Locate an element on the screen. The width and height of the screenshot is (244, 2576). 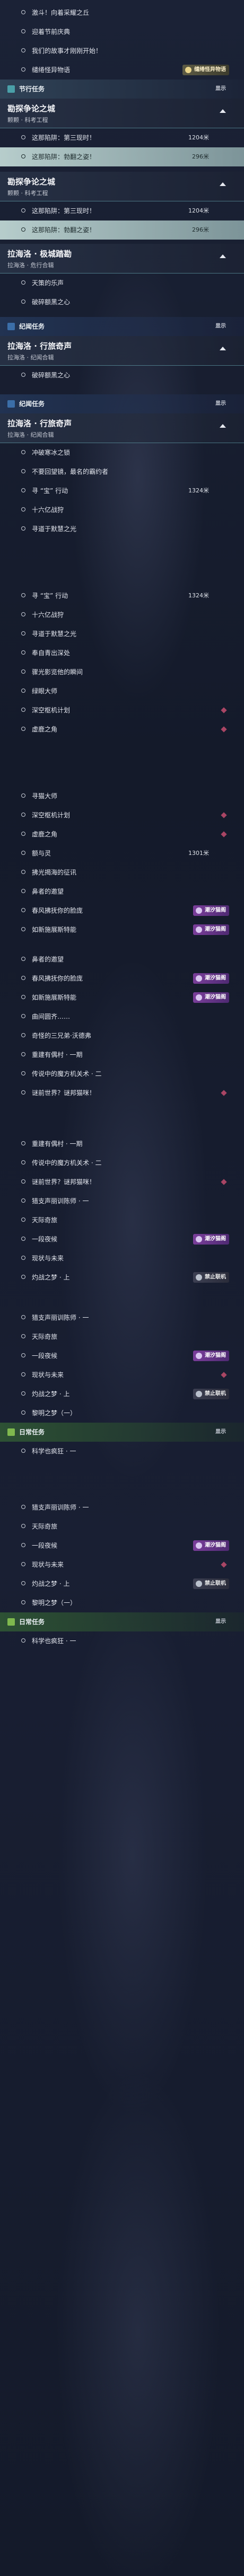
quest-item: 缱绻怪异物语 缱绻怪异物语 is located at coordinates (122, 70).